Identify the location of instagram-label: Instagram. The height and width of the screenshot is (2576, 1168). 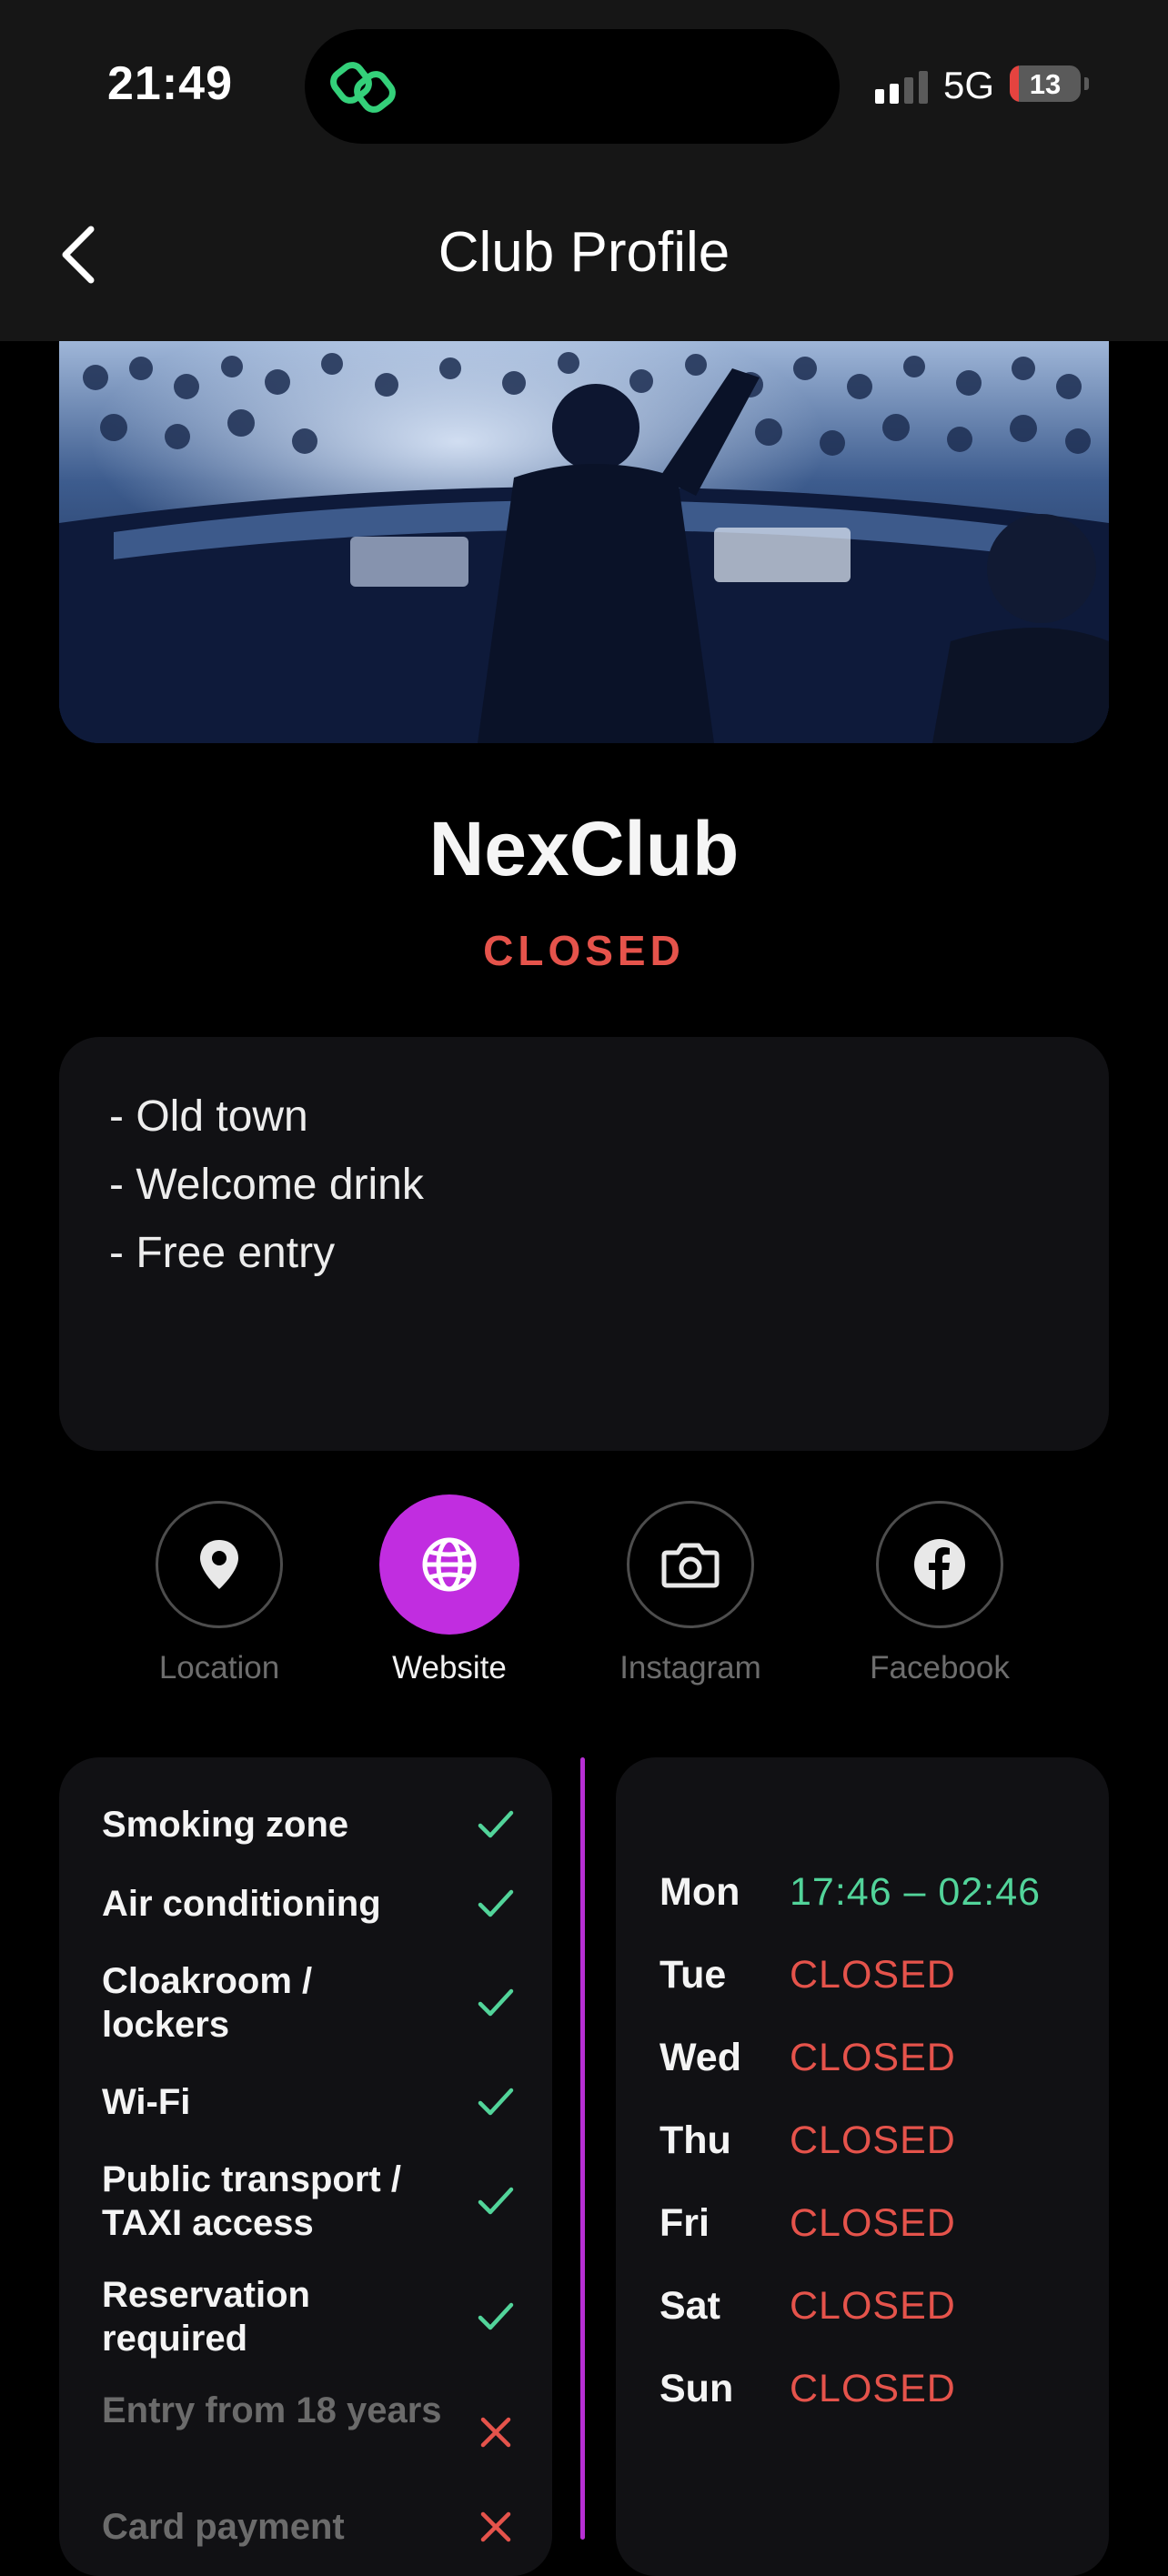
(690, 1667).